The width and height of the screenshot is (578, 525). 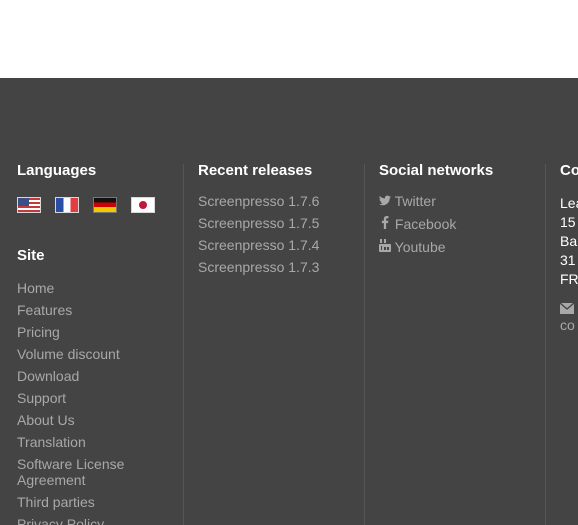 I want to click on social-link-facebook: Facebook, so click(x=436, y=224).